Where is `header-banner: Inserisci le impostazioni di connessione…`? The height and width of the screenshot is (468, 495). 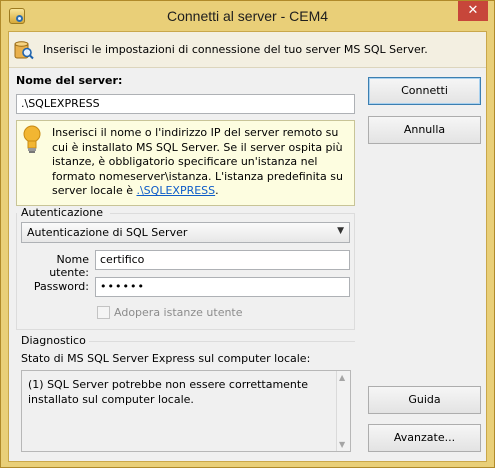 header-banner: Inserisci le impostazioni di connessione… is located at coordinates (247, 50).